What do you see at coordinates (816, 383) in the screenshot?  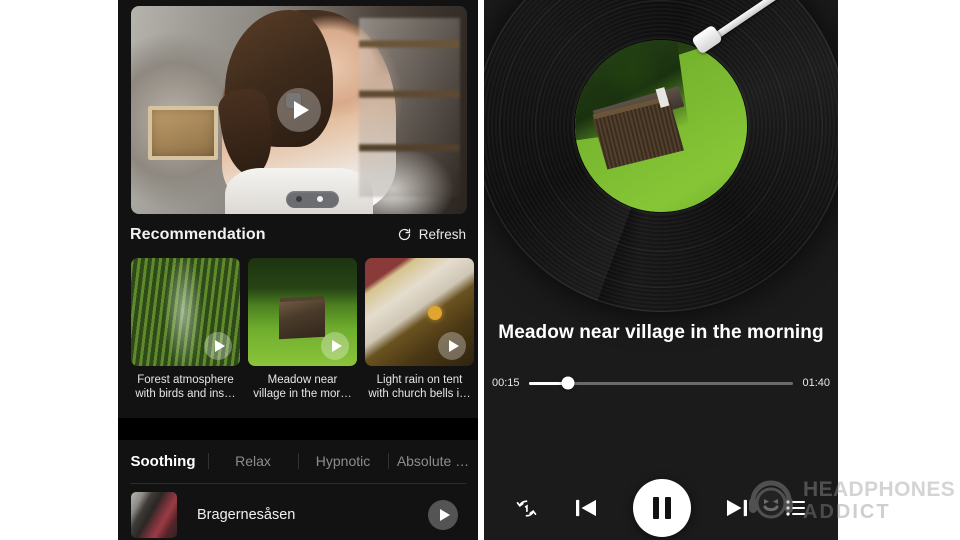 I see `total-duration: 01:40` at bounding box center [816, 383].